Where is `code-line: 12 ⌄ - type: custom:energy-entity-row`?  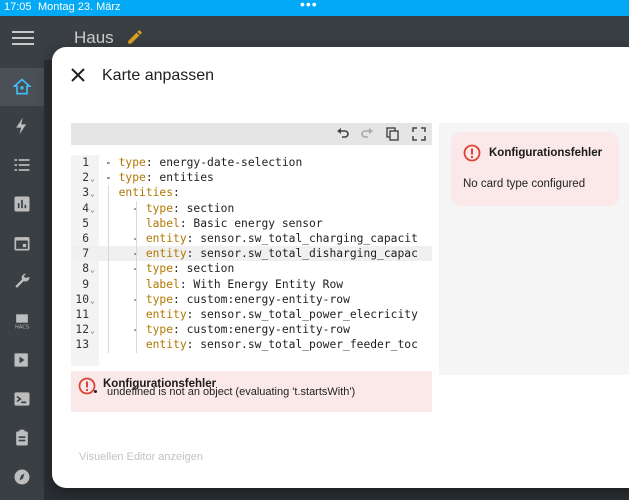
code-line: 12 ⌄ - type: custom:energy-entity-row is located at coordinates (251, 329).